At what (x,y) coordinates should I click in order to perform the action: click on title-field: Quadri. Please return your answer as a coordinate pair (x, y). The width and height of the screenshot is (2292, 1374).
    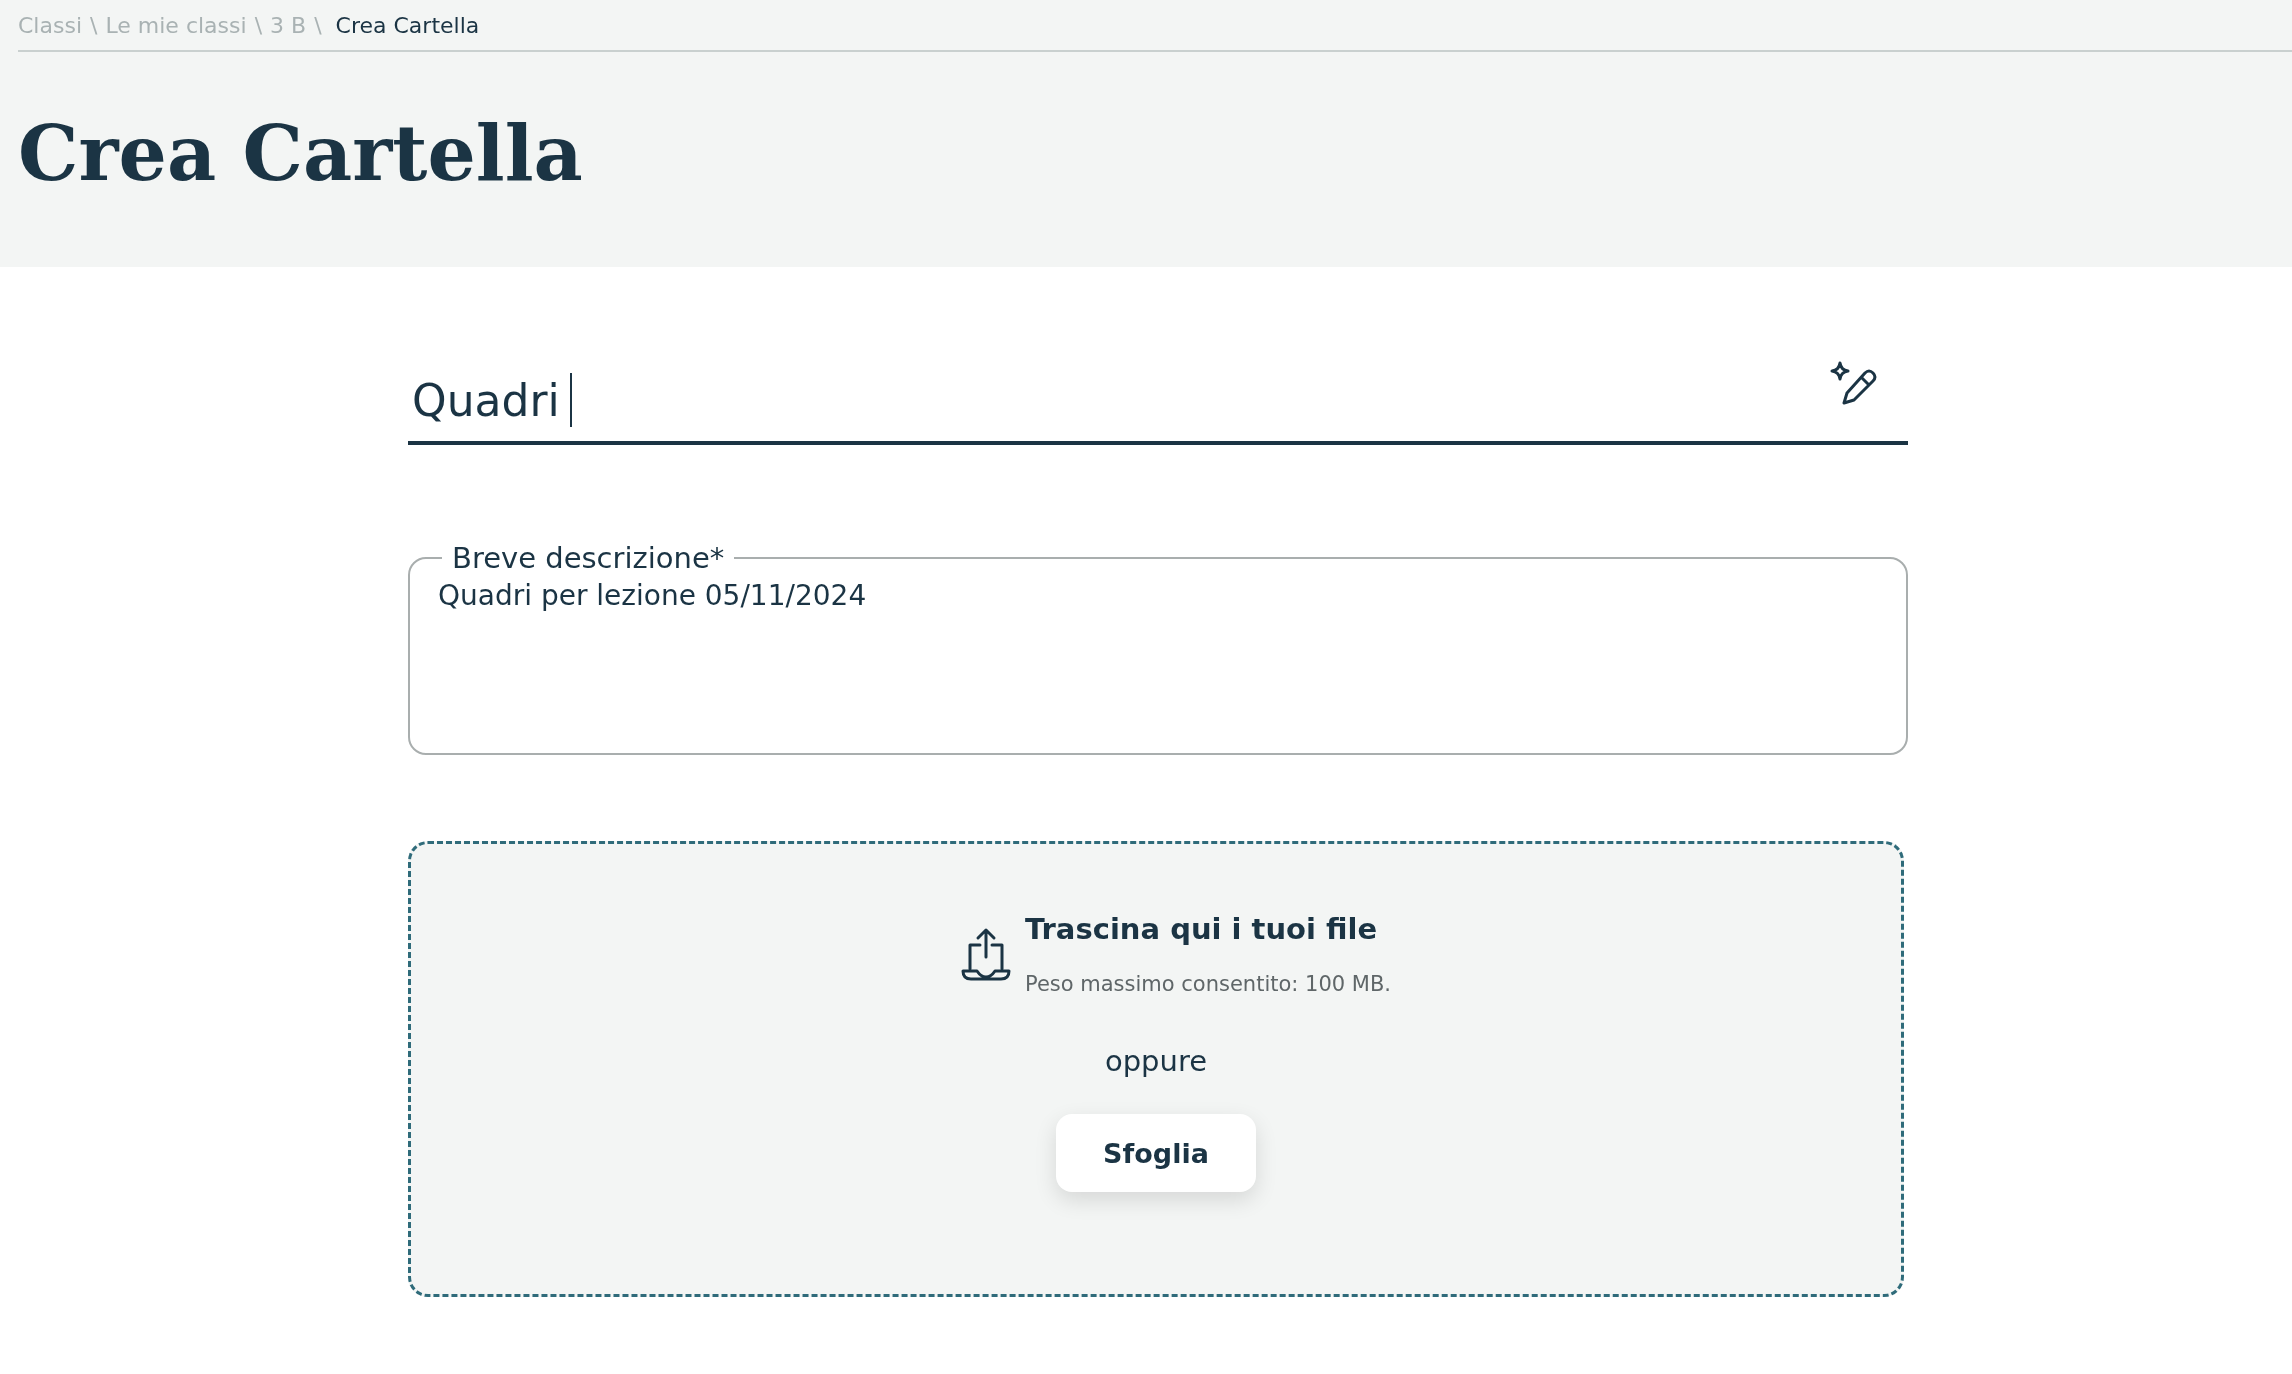
    Looking at the image, I should click on (1158, 402).